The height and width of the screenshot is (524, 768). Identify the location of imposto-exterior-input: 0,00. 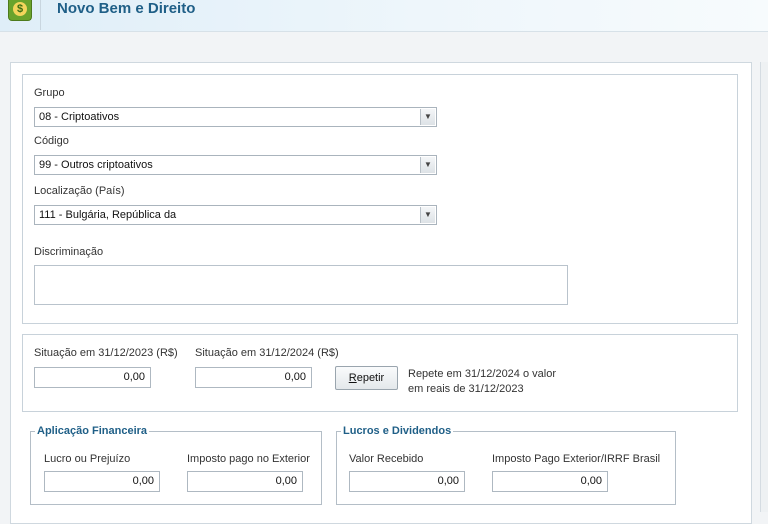
(245, 481).